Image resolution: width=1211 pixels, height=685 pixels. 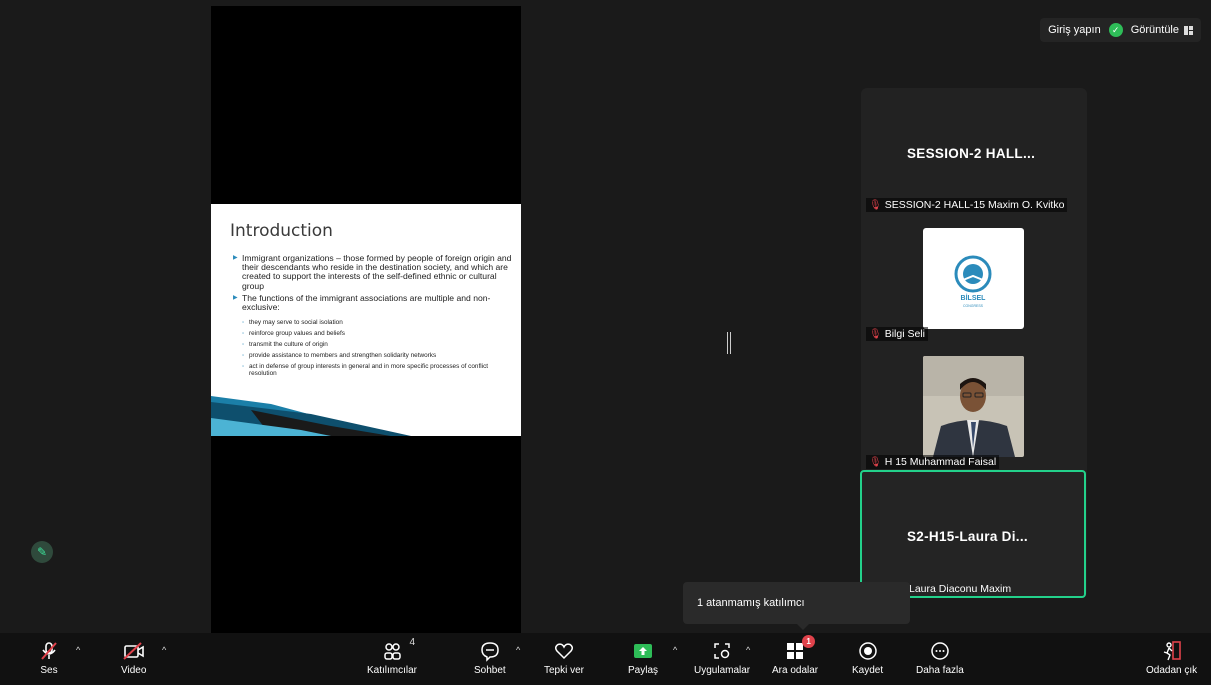 I want to click on share-button: Paylaş, so click(x=643, y=657).